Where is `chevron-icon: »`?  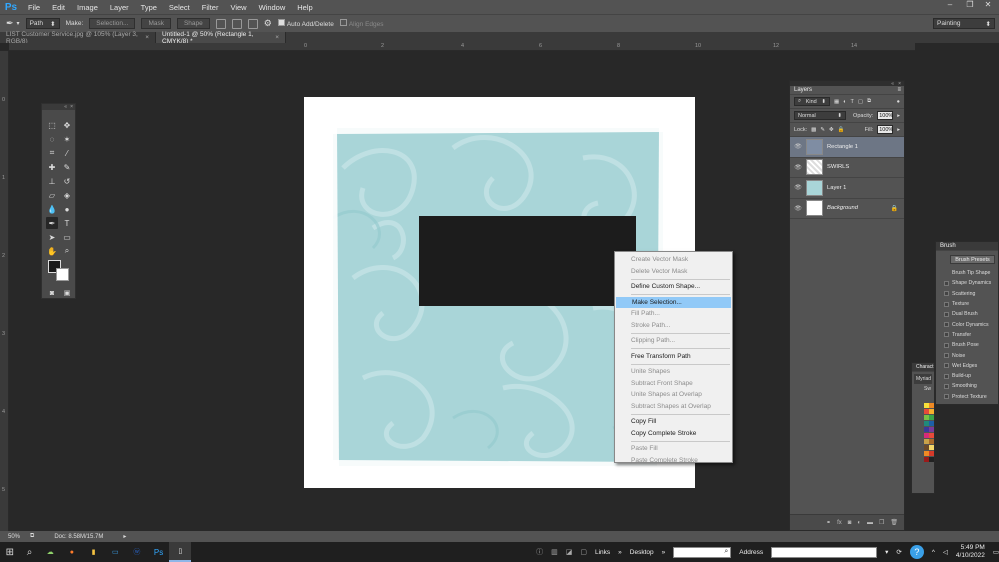
chevron-icon: » is located at coordinates (664, 552).